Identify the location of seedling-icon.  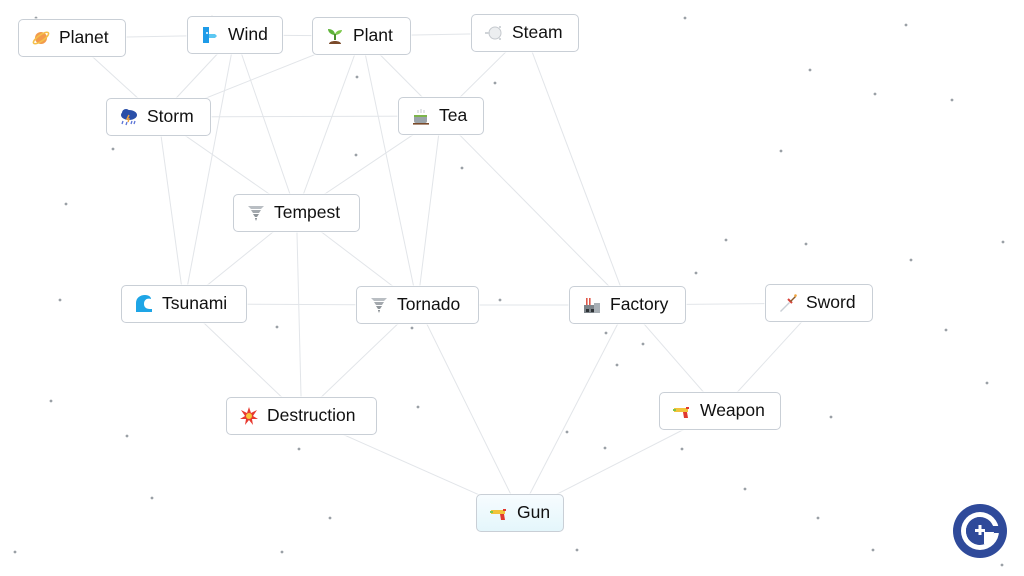
(335, 36).